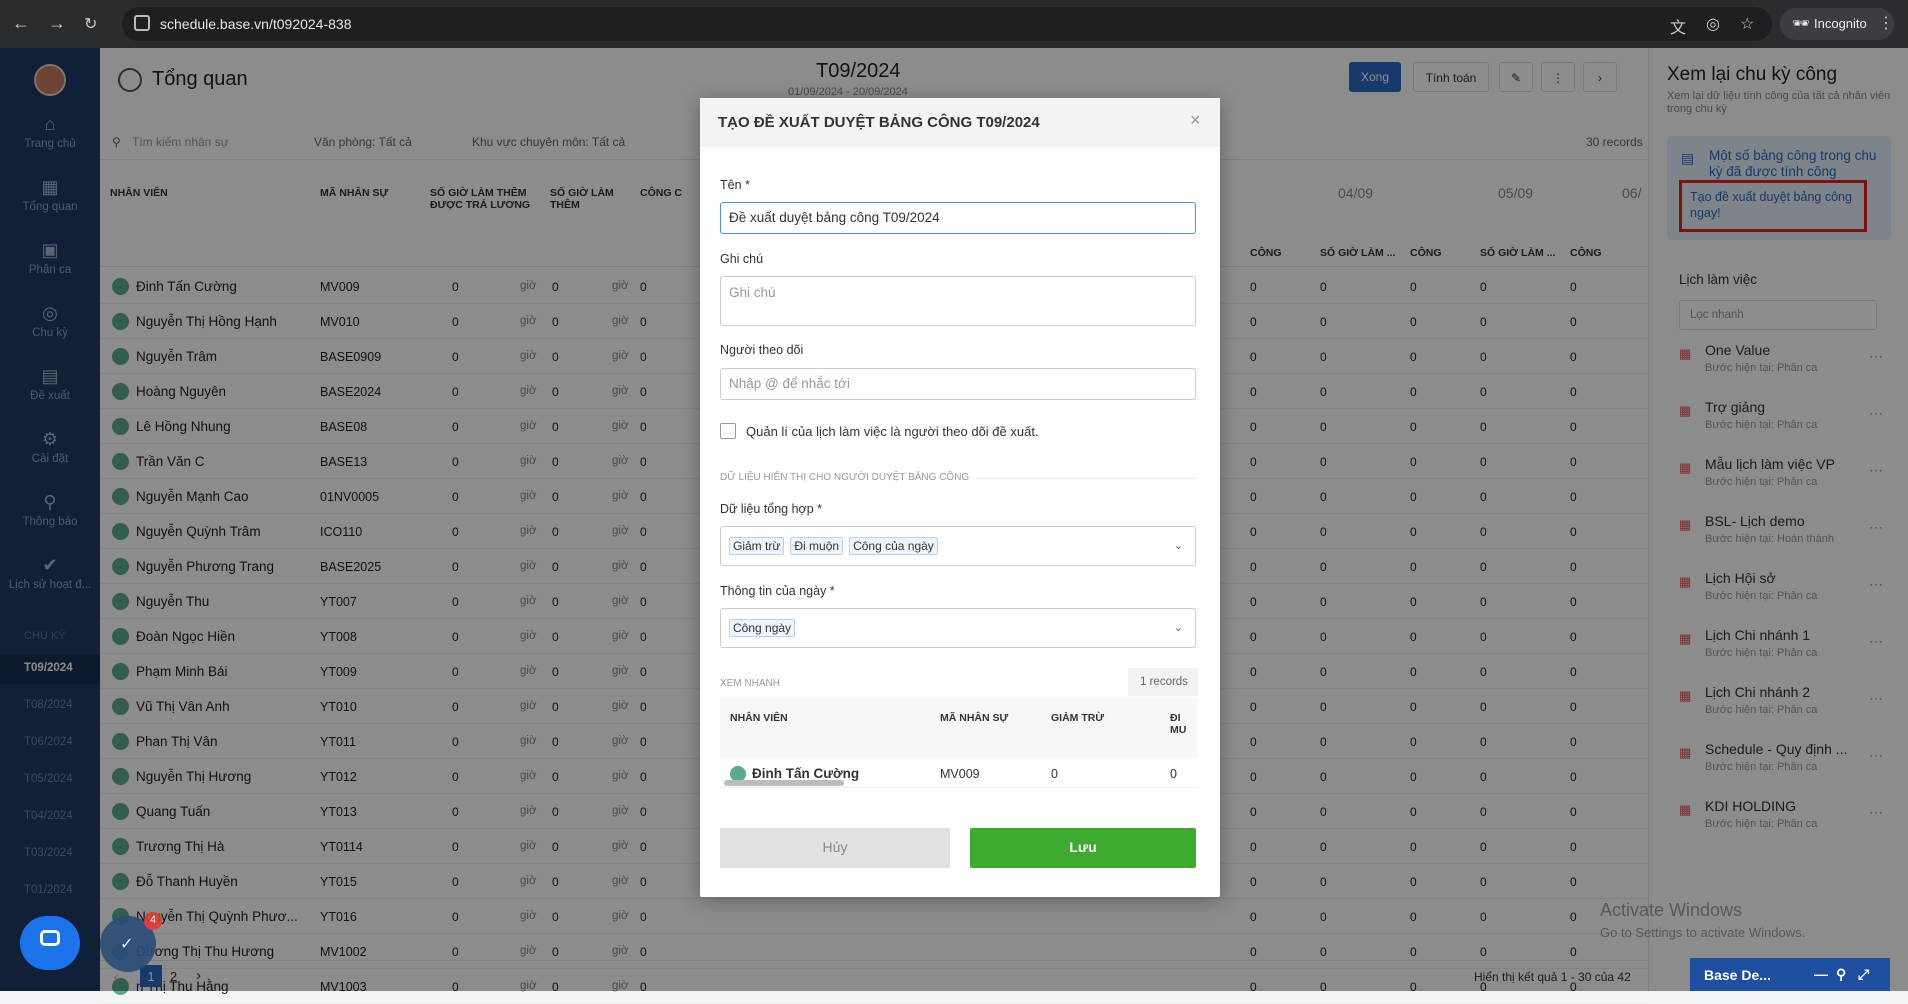 This screenshot has width=1908, height=1004. I want to click on note-textarea: Ghi chú, so click(958, 301).